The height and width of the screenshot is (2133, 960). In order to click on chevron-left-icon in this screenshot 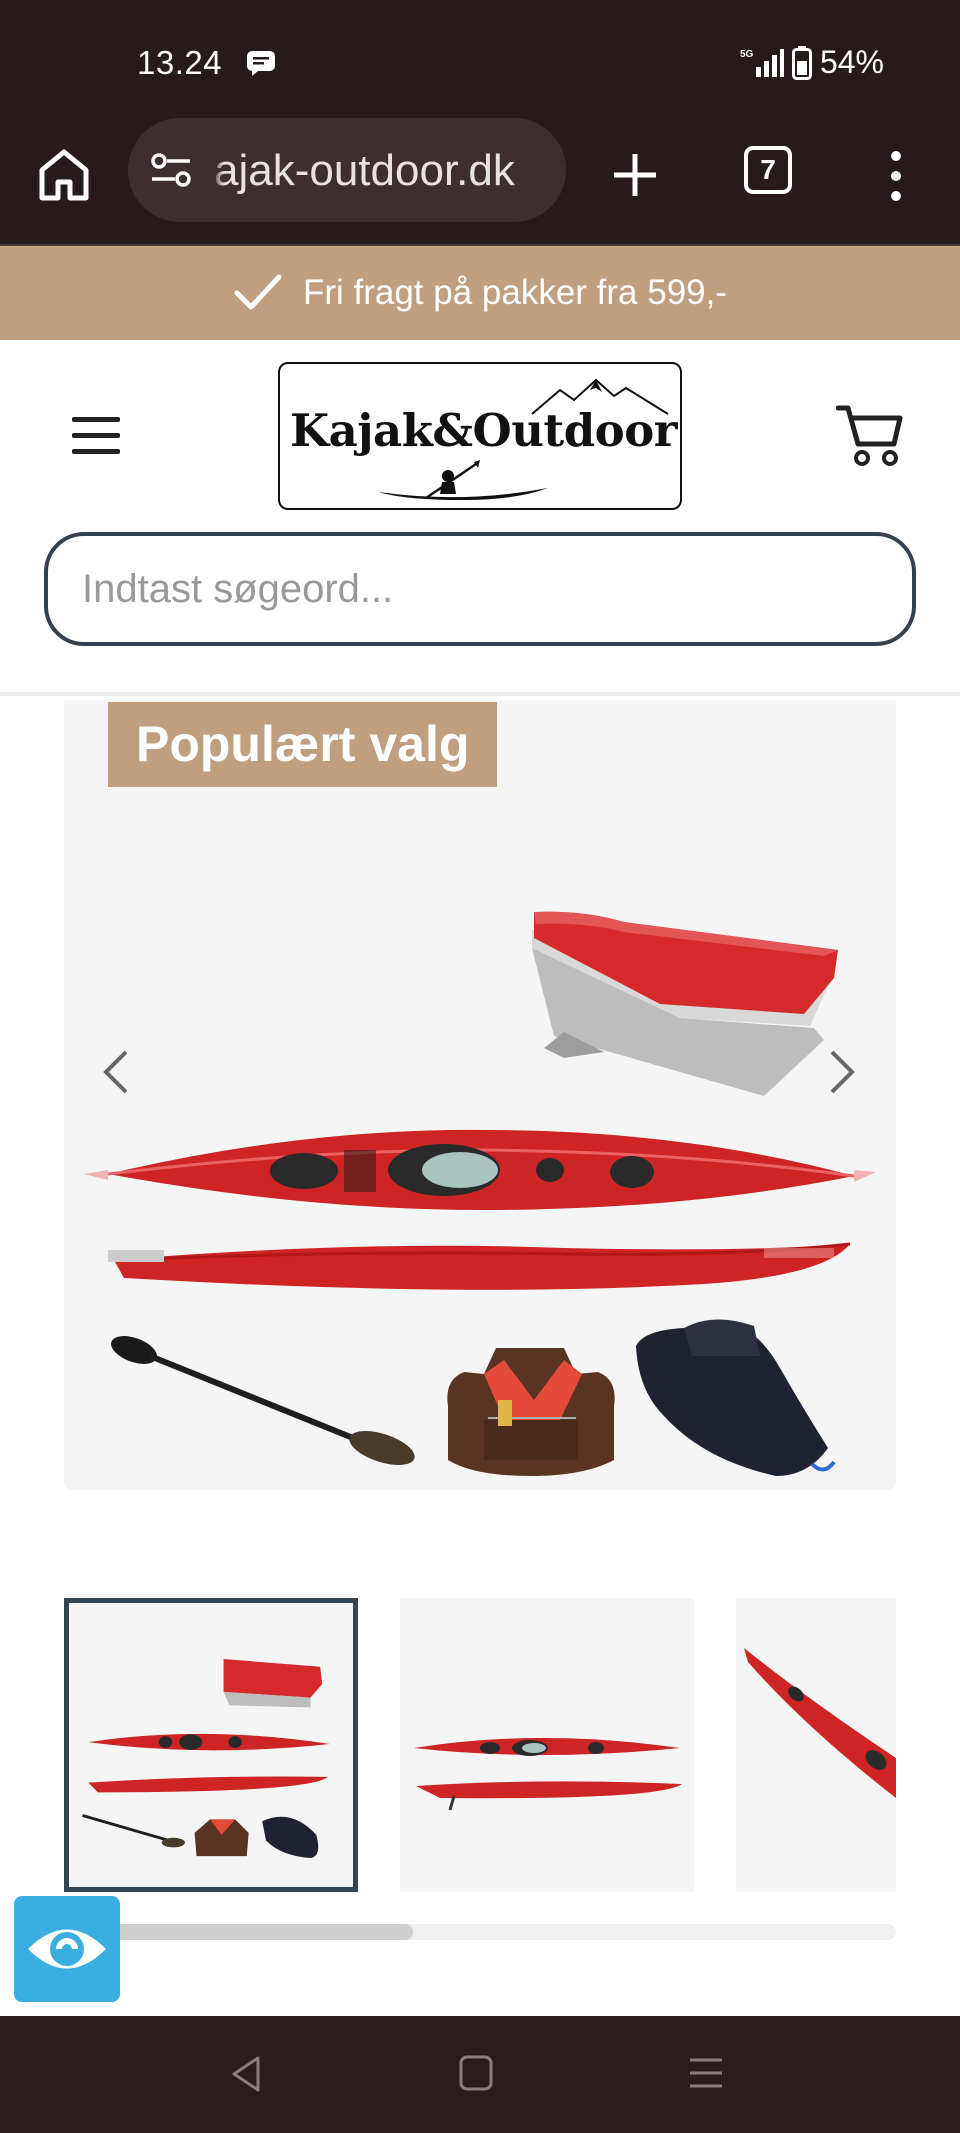, I will do `click(115, 1072)`.